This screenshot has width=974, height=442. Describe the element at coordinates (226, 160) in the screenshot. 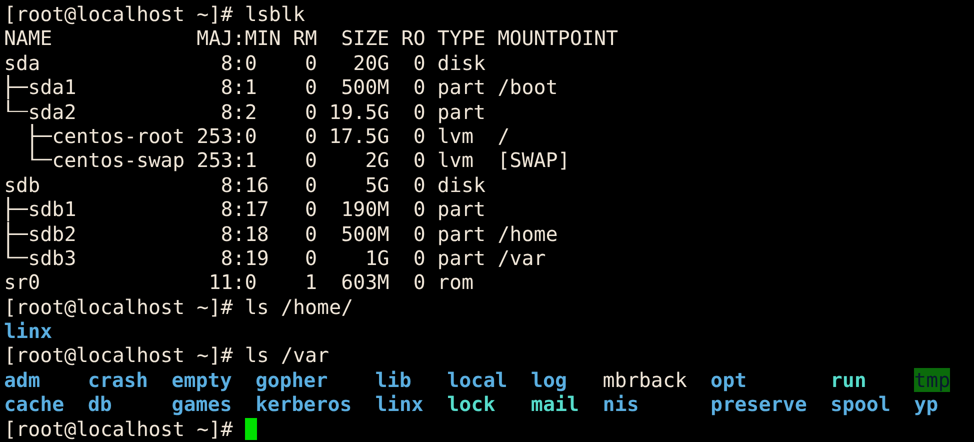

I see `device-number: 253:1` at that location.